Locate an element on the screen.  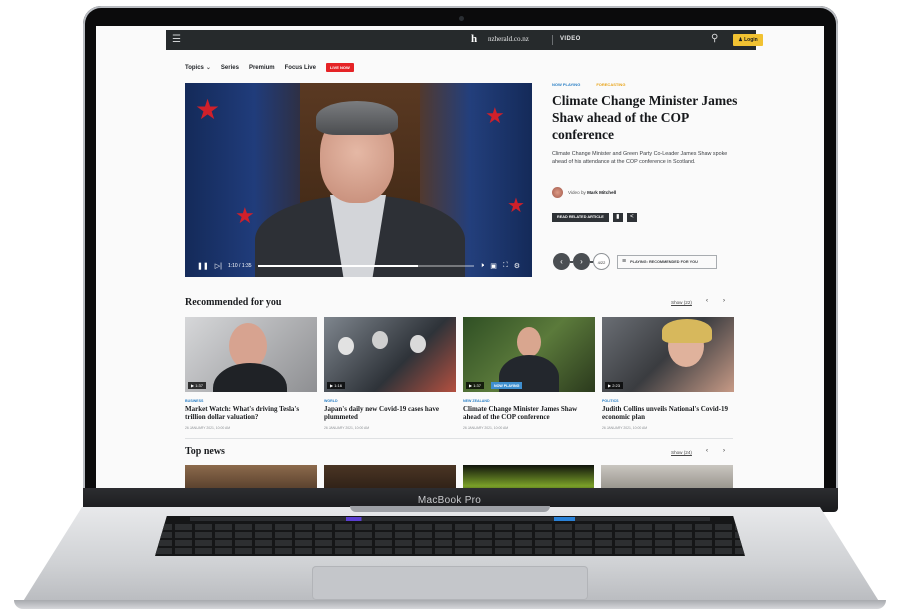
nav-series: Series is located at coordinates (230, 68).